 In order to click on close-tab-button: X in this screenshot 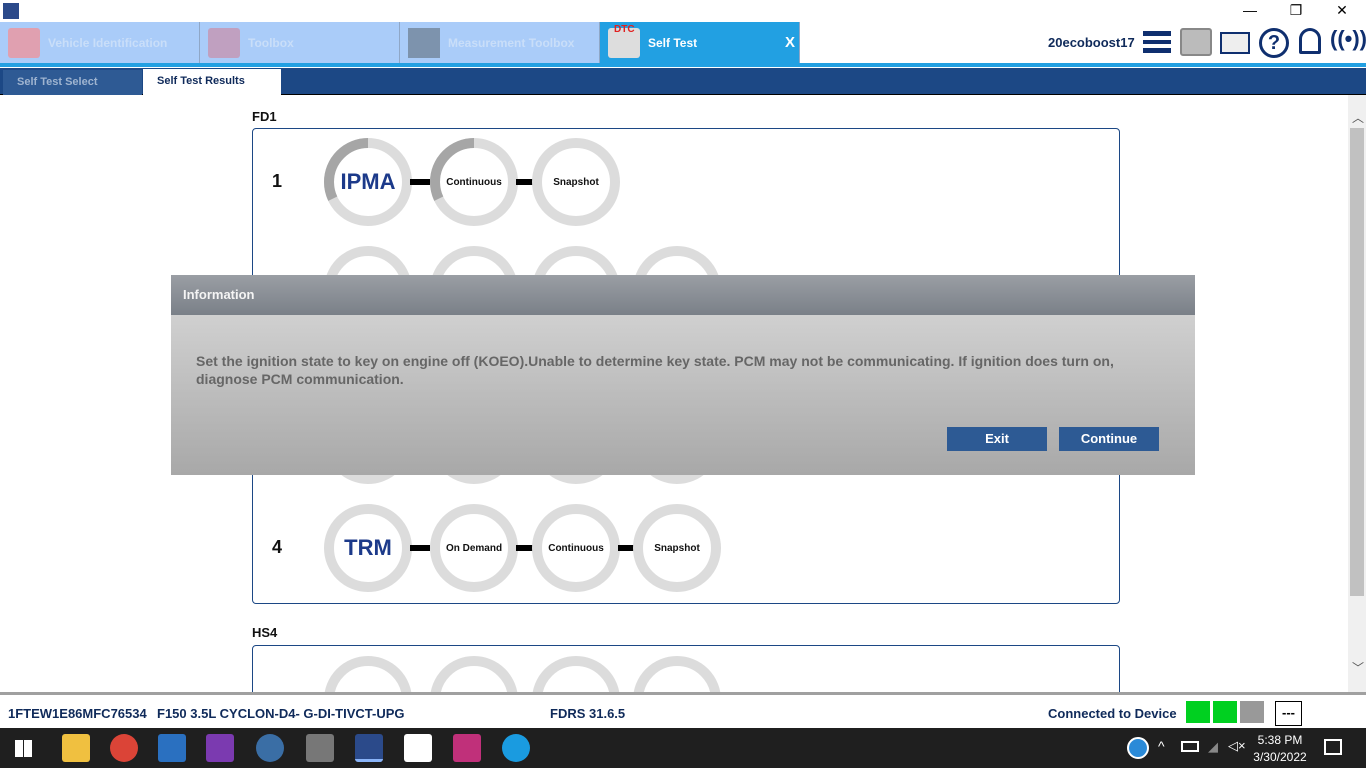, I will do `click(790, 42)`.